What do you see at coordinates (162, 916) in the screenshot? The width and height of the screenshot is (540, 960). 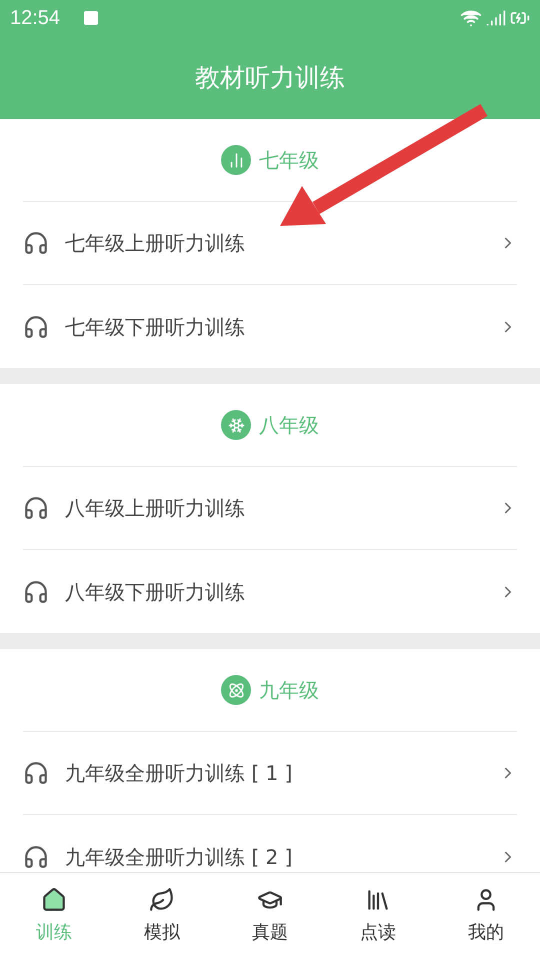 I see `nav-tab: 模拟` at bounding box center [162, 916].